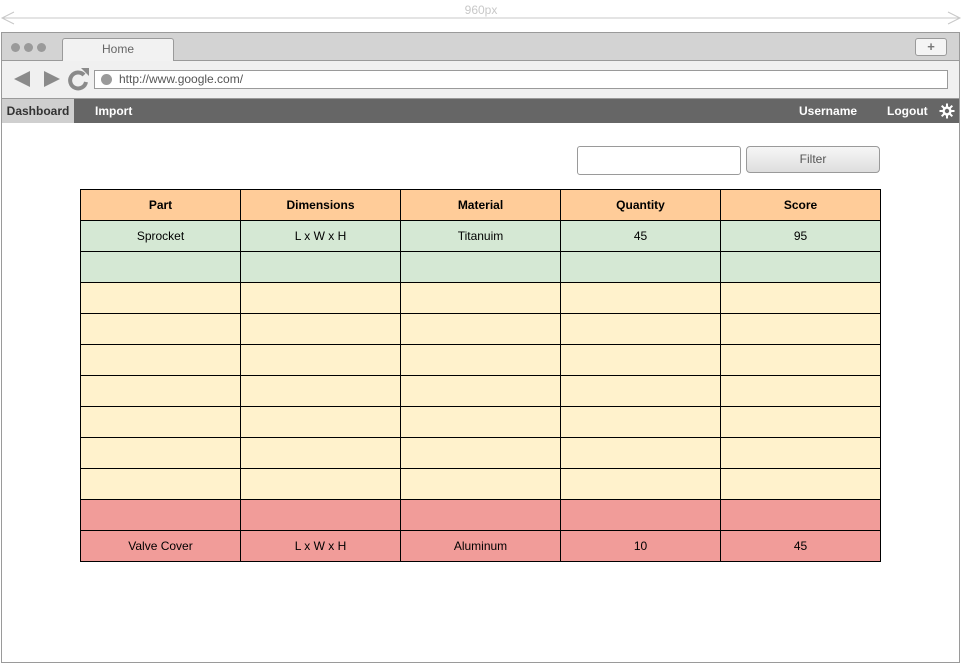  Describe the element at coordinates (931, 47) in the screenshot. I see `new-tab-button: +` at that location.